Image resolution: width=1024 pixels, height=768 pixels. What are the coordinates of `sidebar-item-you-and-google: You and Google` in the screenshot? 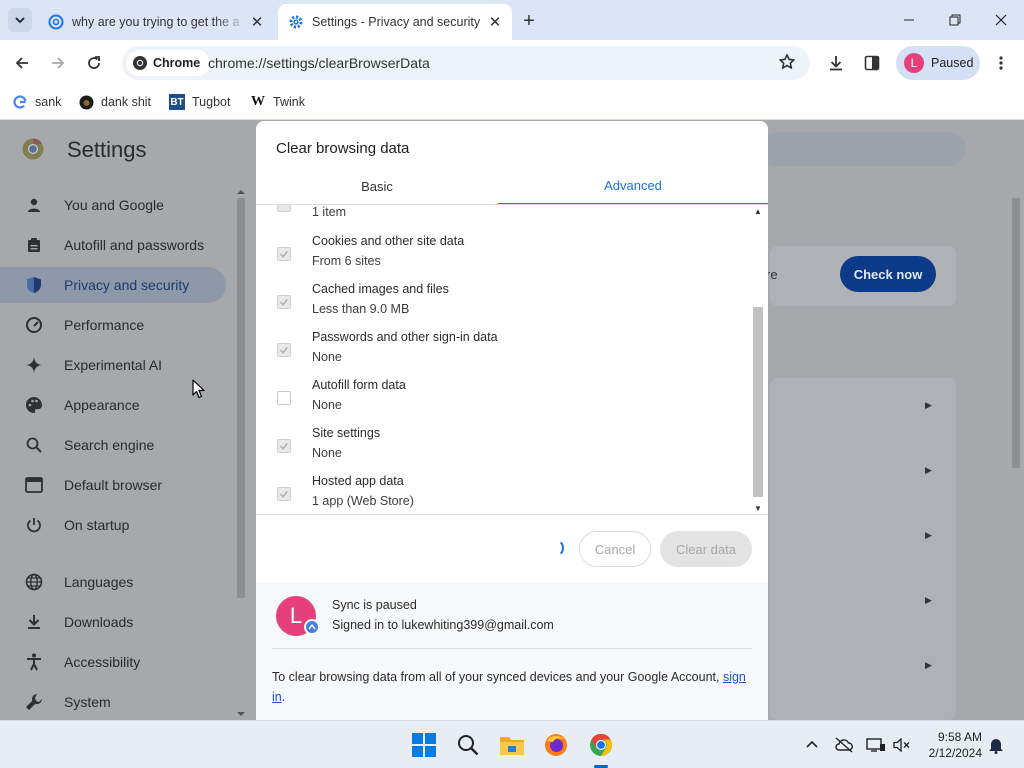 It's located at (113, 205).